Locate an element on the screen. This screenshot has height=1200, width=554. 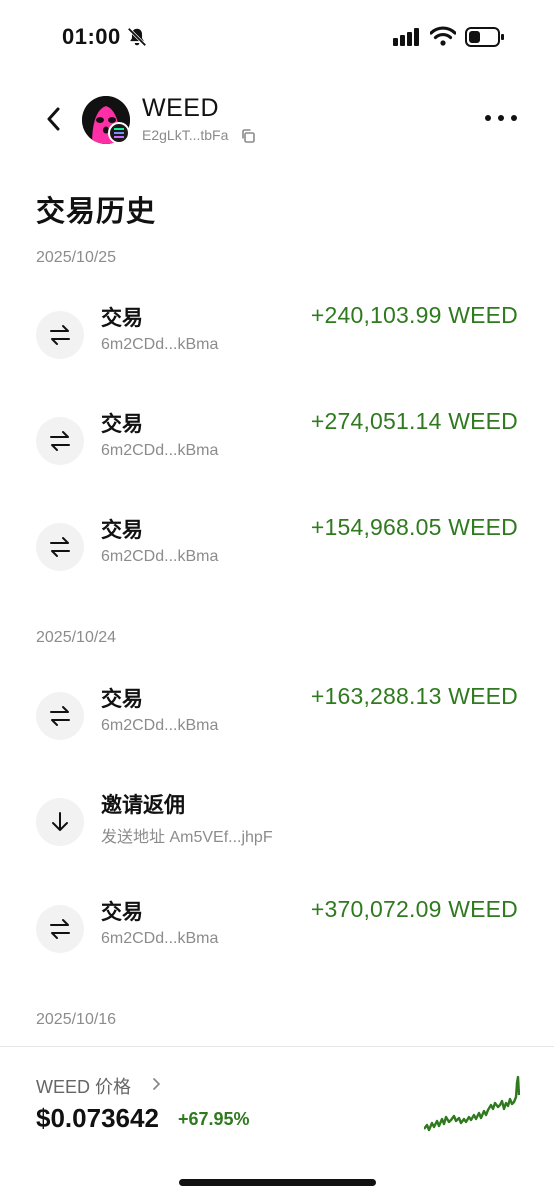
chevron-right-icon is located at coordinates (156, 1084).